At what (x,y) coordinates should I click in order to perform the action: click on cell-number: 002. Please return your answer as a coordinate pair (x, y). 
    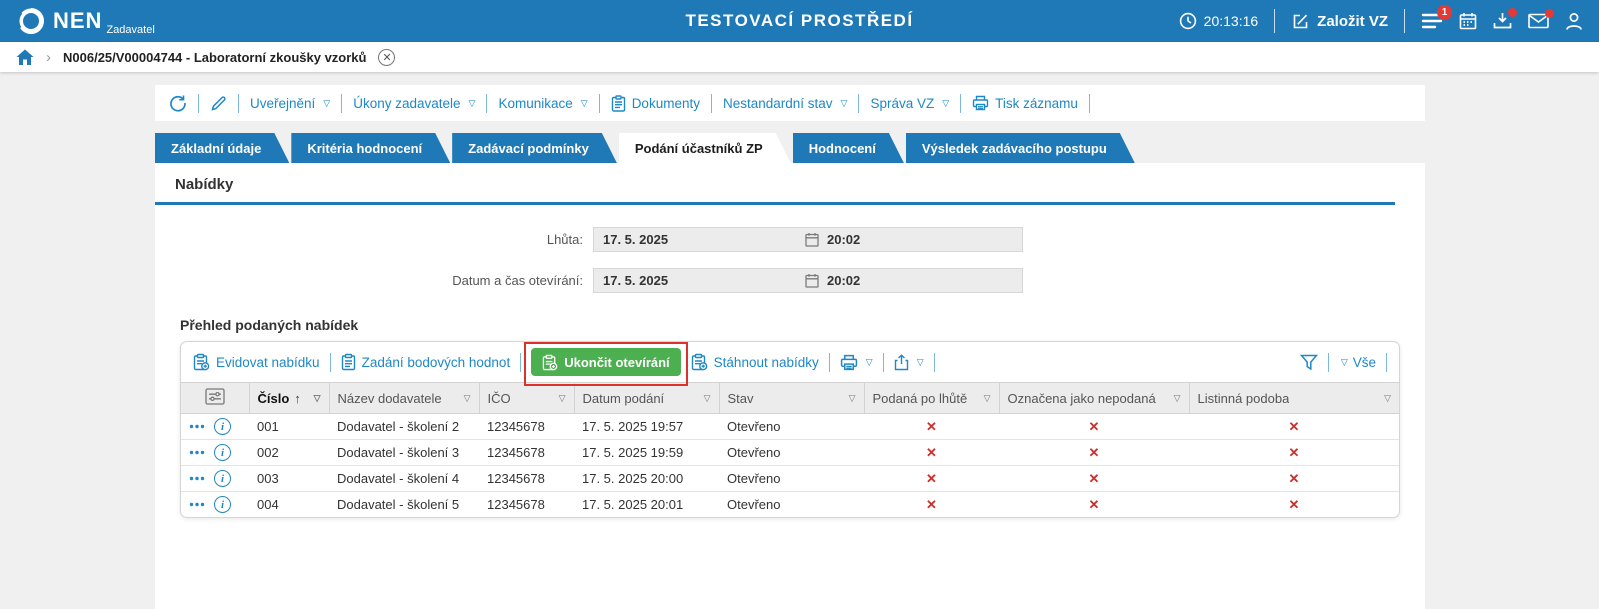
    Looking at the image, I should click on (289, 452).